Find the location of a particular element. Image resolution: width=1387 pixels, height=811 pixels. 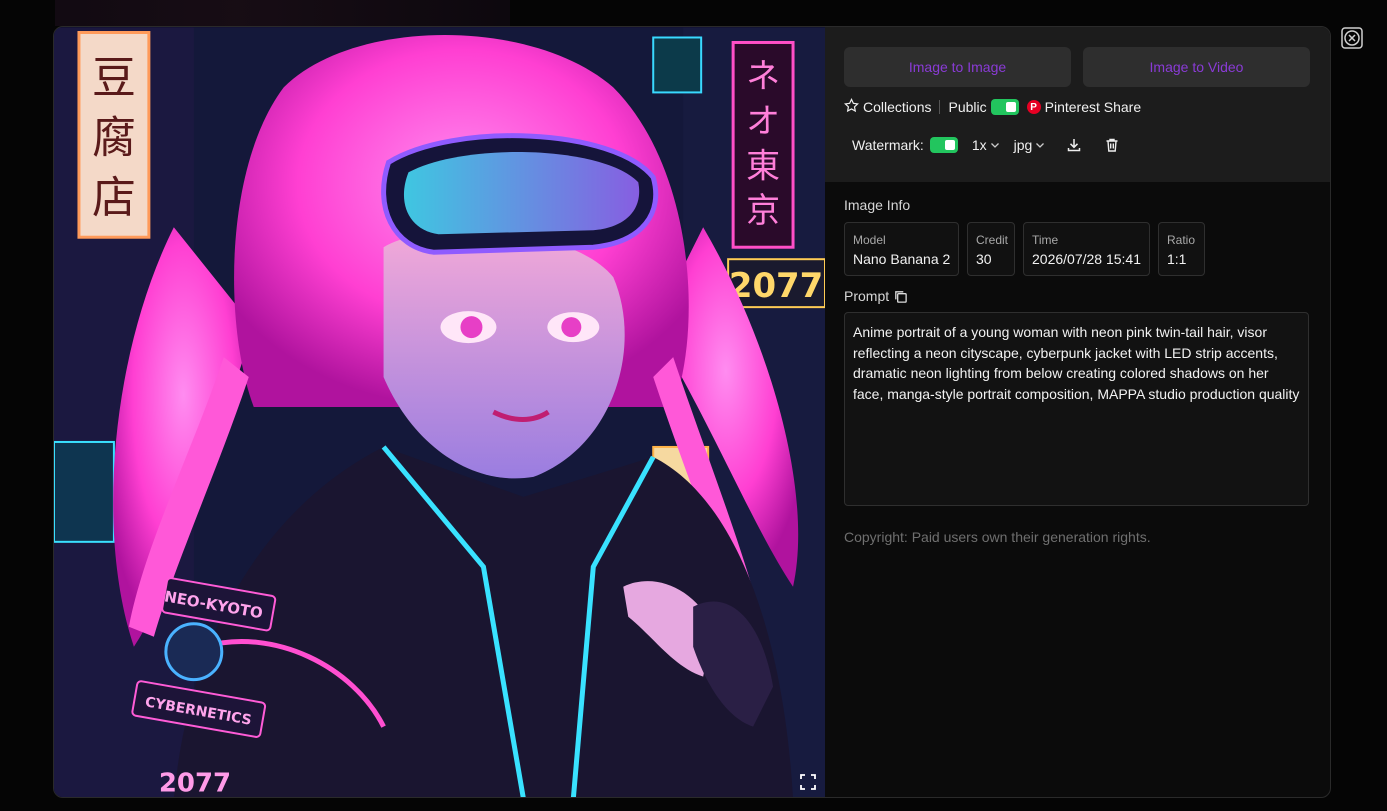

sign-neo-tokyo: ネ is located at coordinates (763, 76).